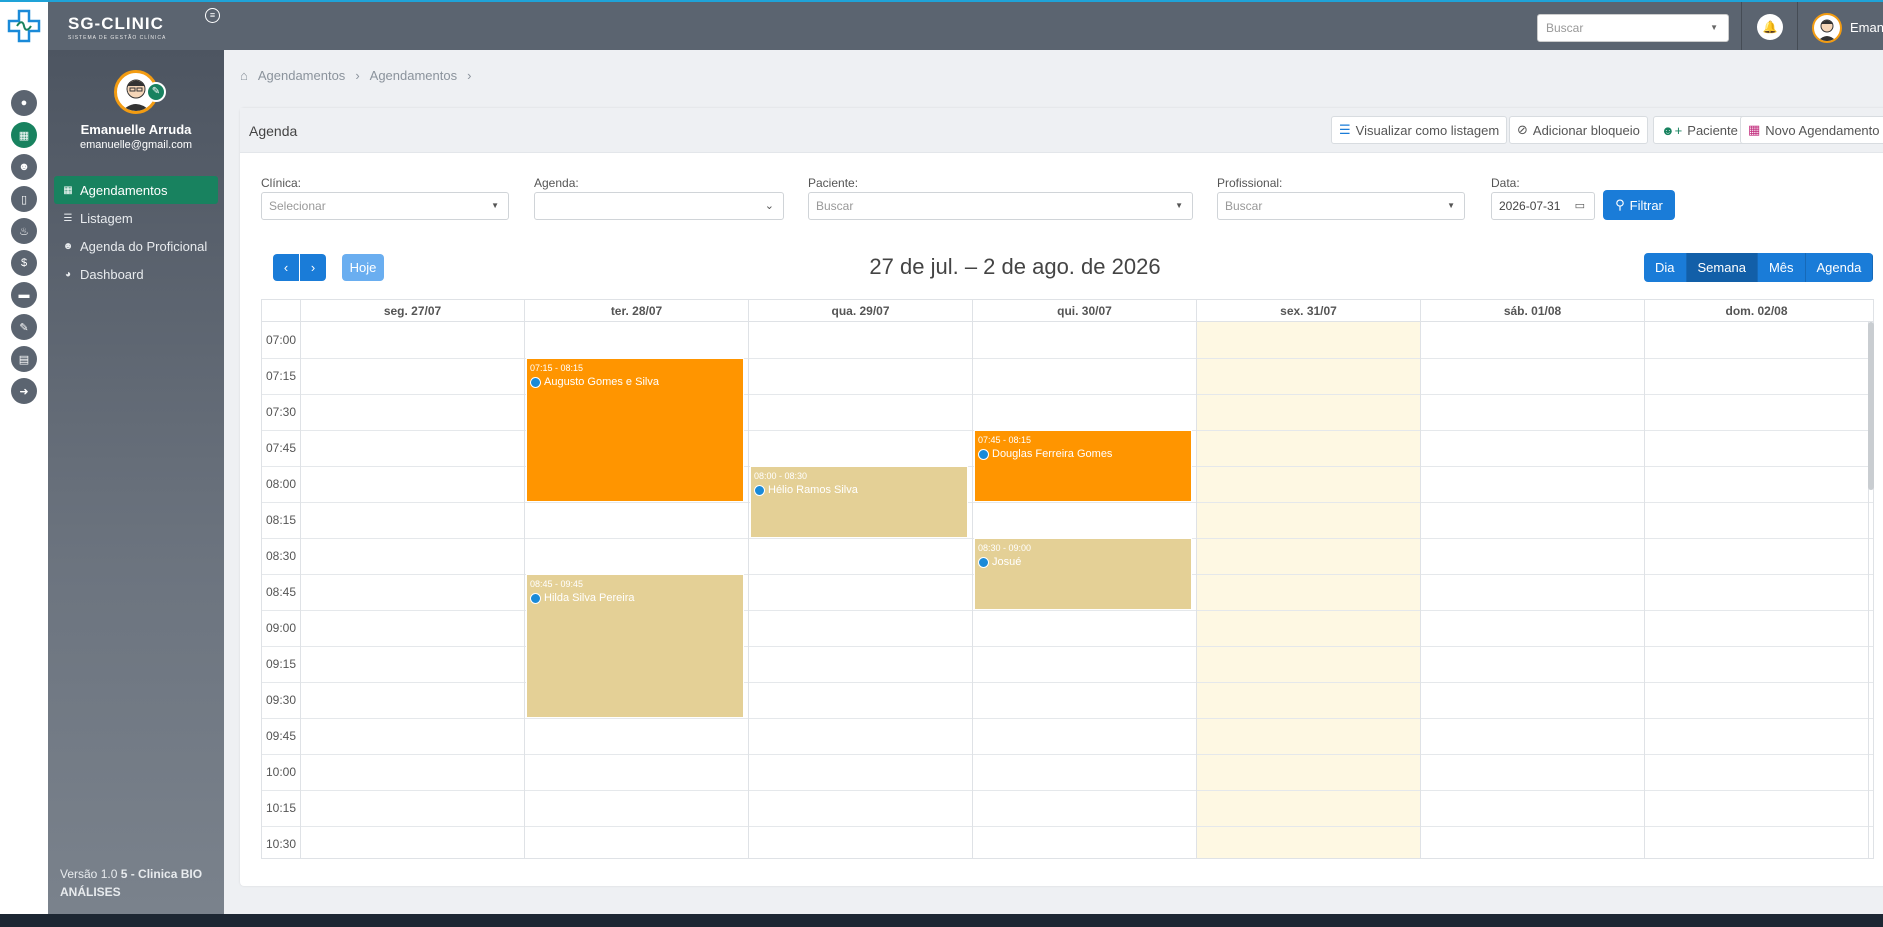  Describe the element at coordinates (1781, 267) in the screenshot. I see `view-month-button: Mês` at that location.